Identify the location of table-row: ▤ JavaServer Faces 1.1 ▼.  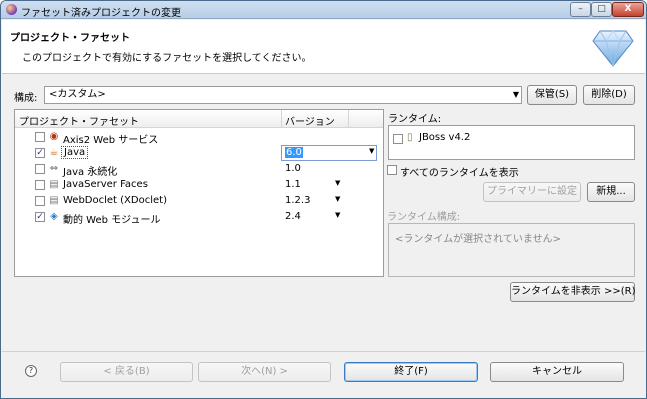
(199, 185).